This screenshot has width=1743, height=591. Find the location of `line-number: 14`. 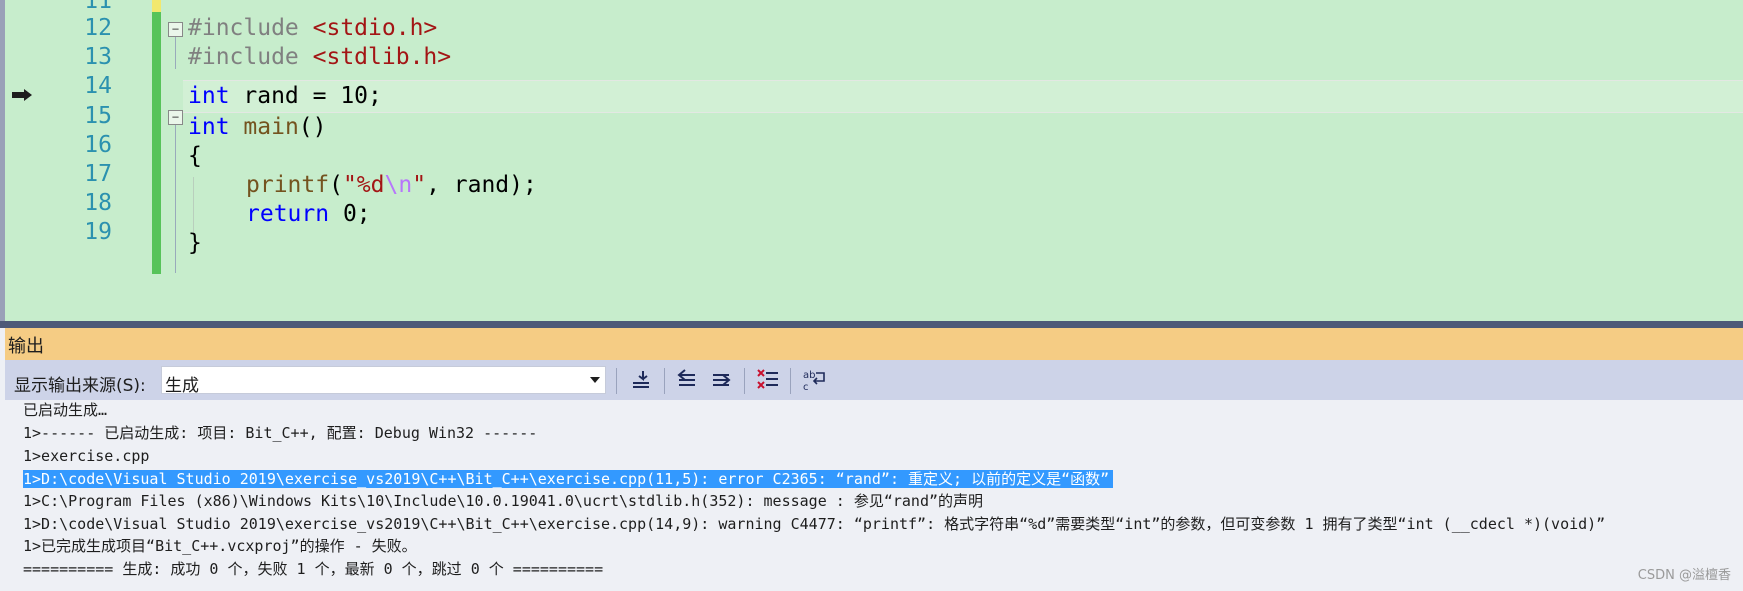

line-number: 14 is located at coordinates (98, 86).